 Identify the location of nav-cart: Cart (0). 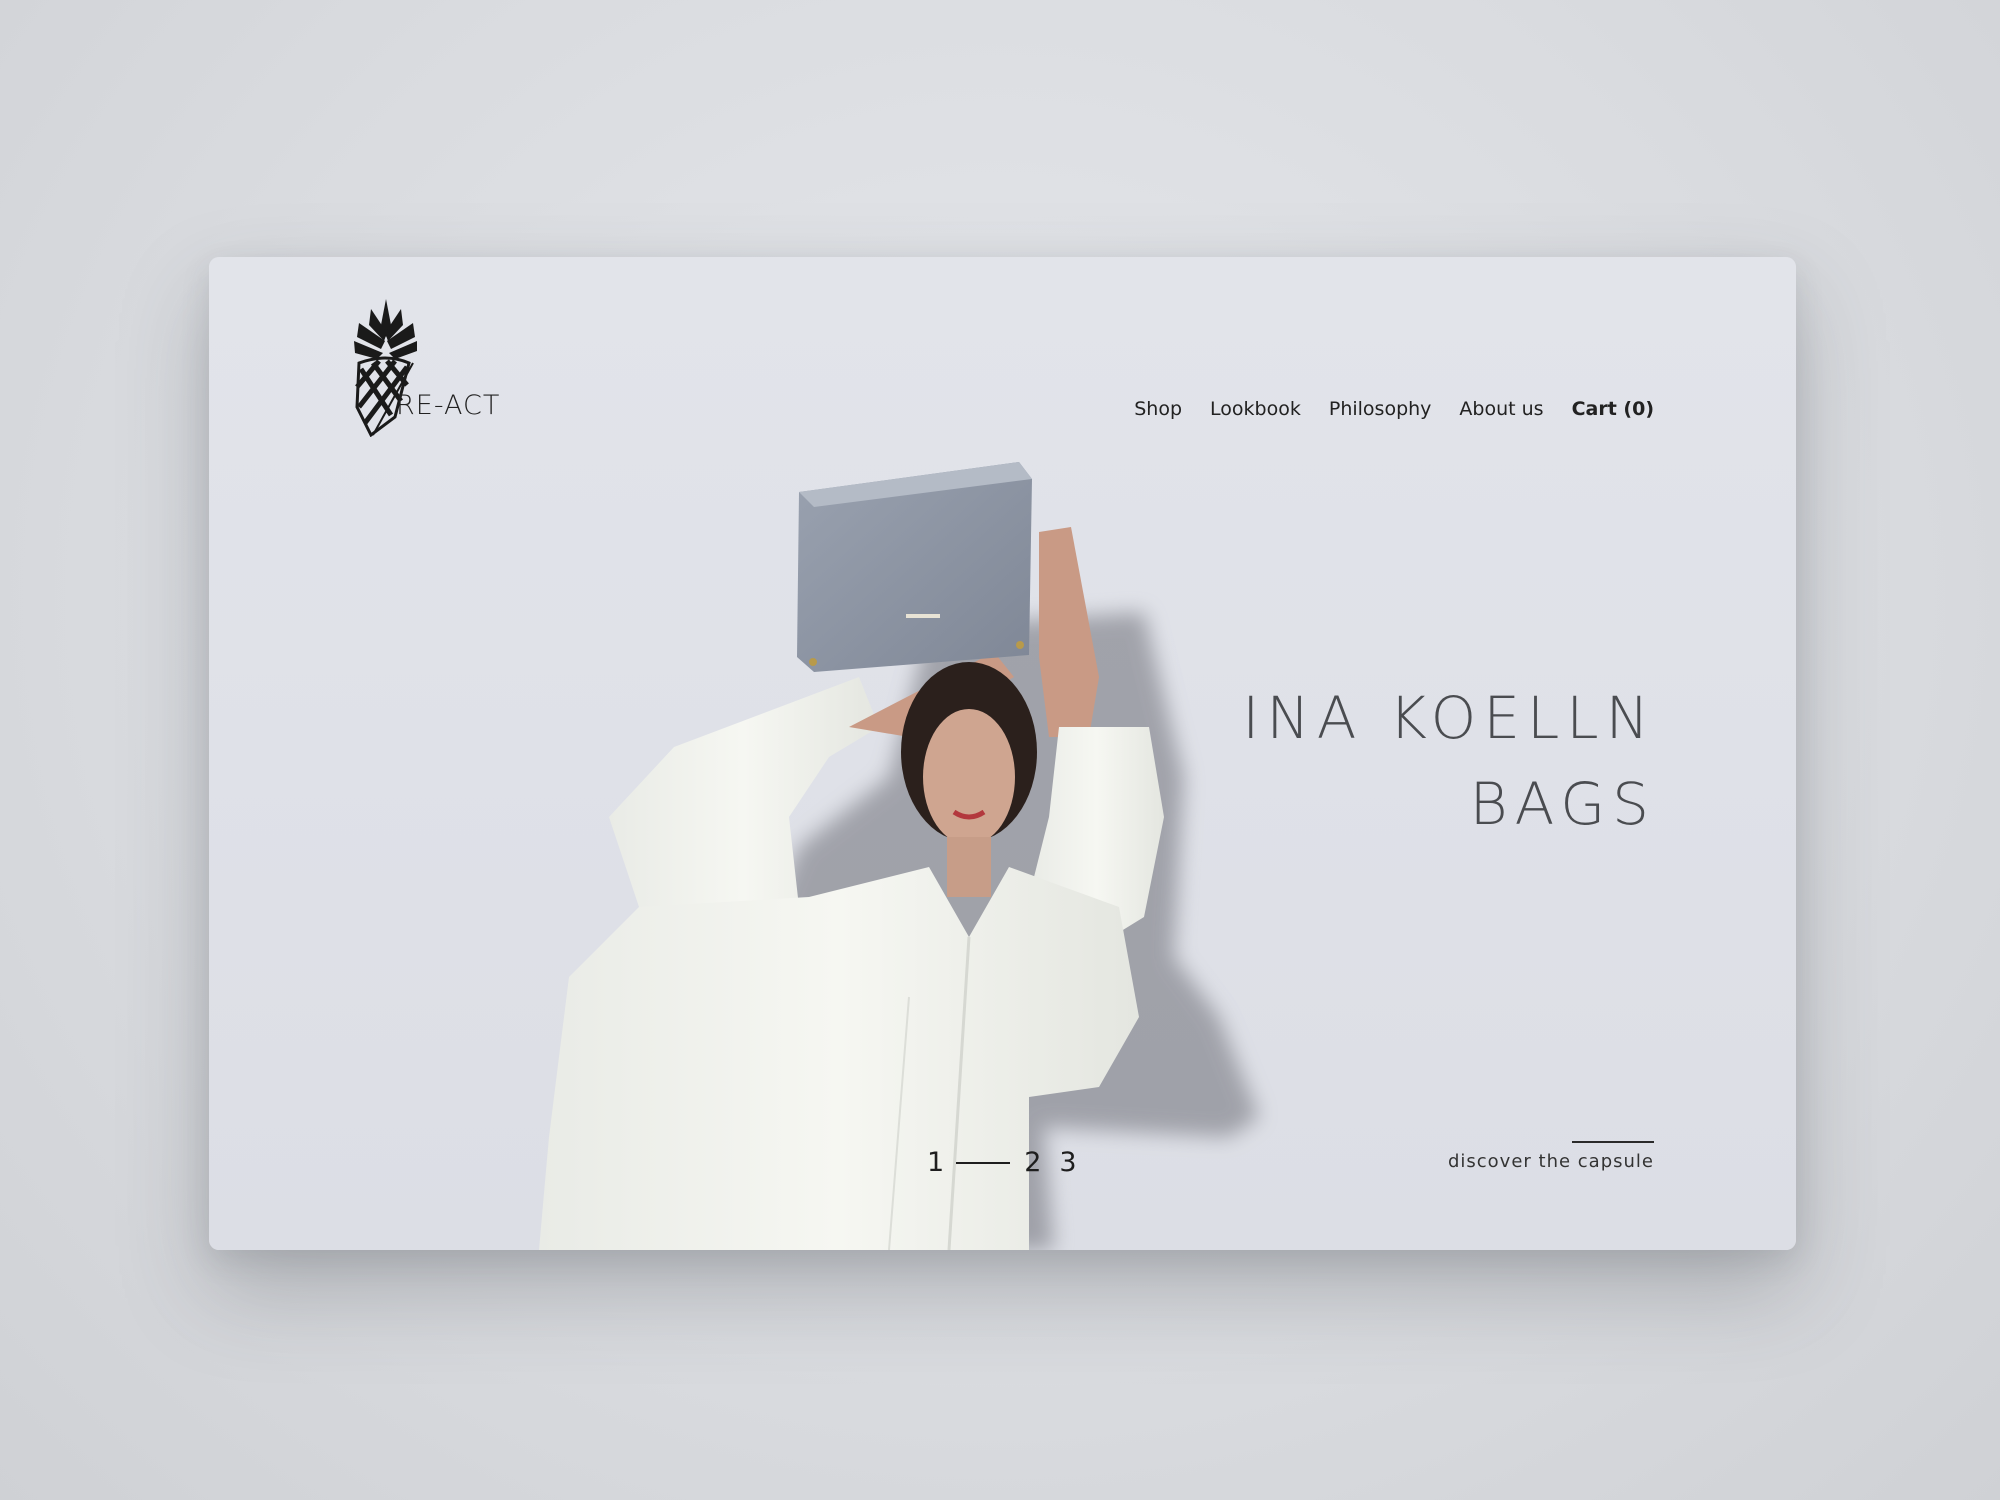
(1613, 409).